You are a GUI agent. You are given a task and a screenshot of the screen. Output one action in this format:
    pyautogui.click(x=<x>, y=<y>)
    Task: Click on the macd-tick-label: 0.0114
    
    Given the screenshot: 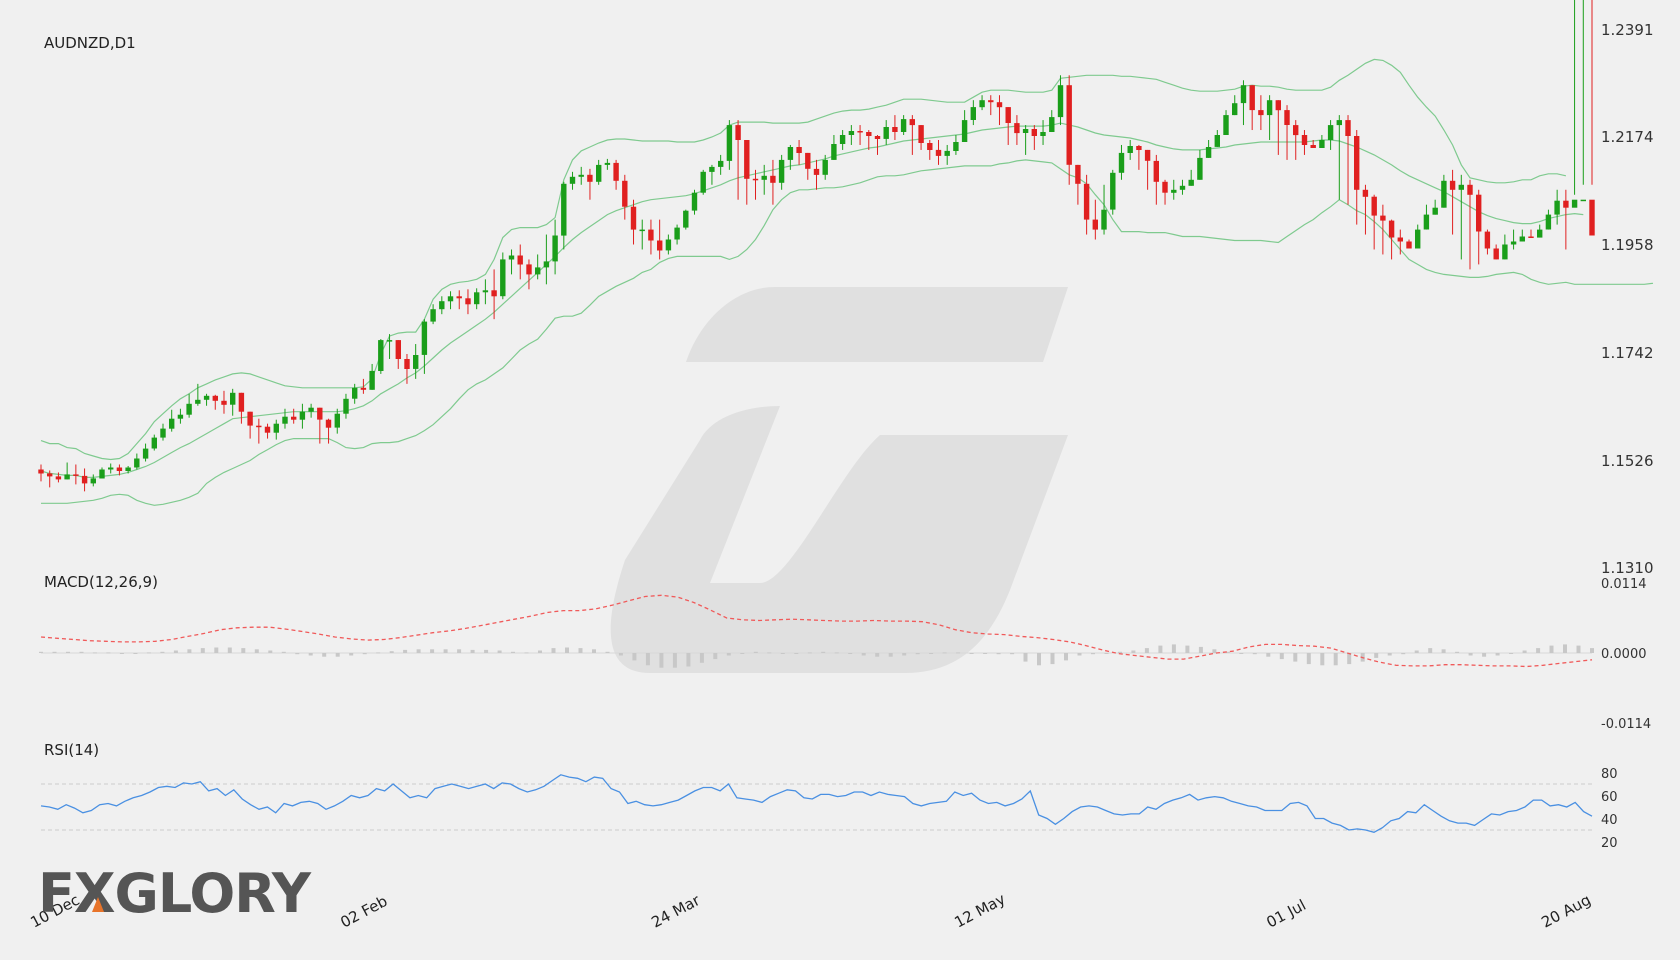 What is the action you would take?
    pyautogui.click(x=1624, y=584)
    